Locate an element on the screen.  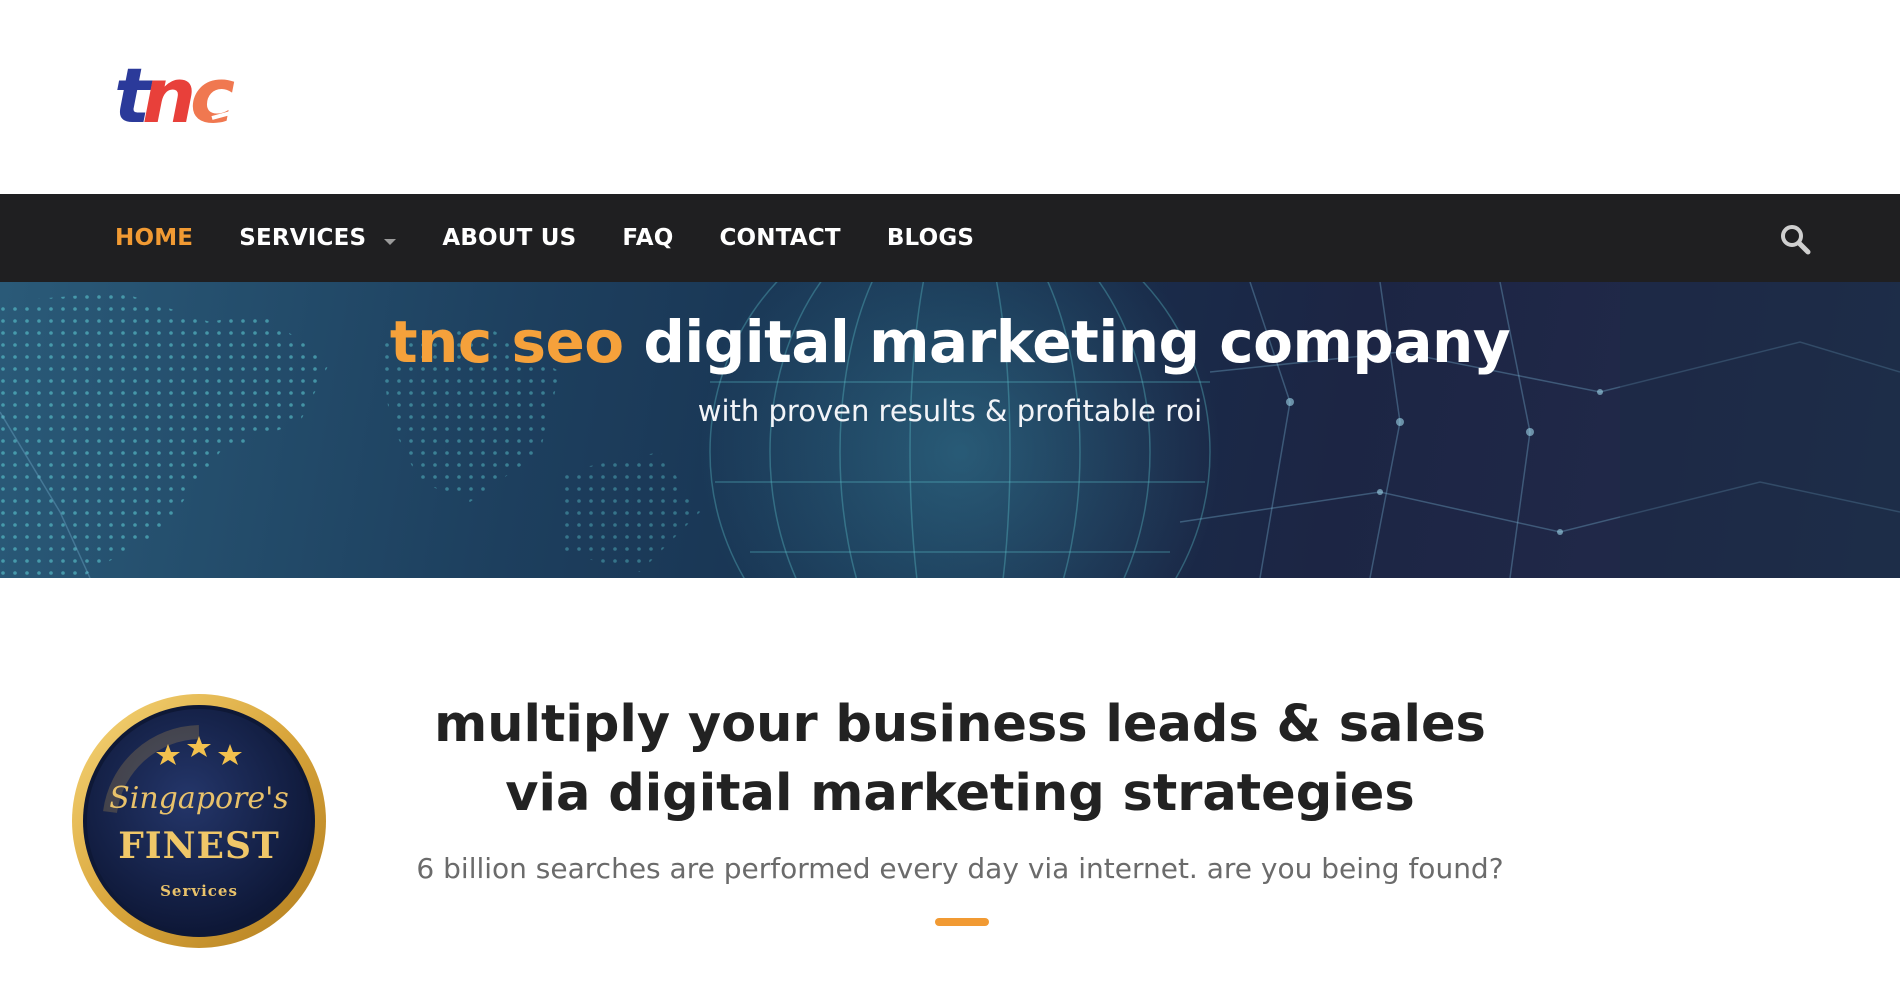
tnc-logo: t n c is located at coordinates (186, 98).